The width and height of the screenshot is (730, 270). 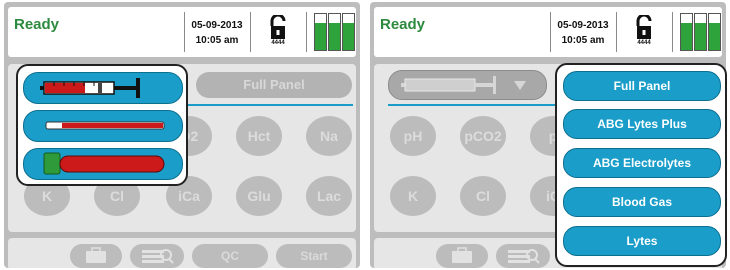 I want to click on panel-option-full-panel: Full Panel, so click(x=642, y=86).